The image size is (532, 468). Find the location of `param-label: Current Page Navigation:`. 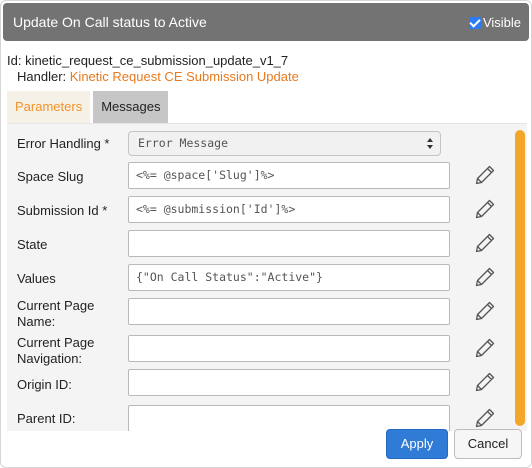

param-label: Current Page Navigation: is located at coordinates (56, 350).